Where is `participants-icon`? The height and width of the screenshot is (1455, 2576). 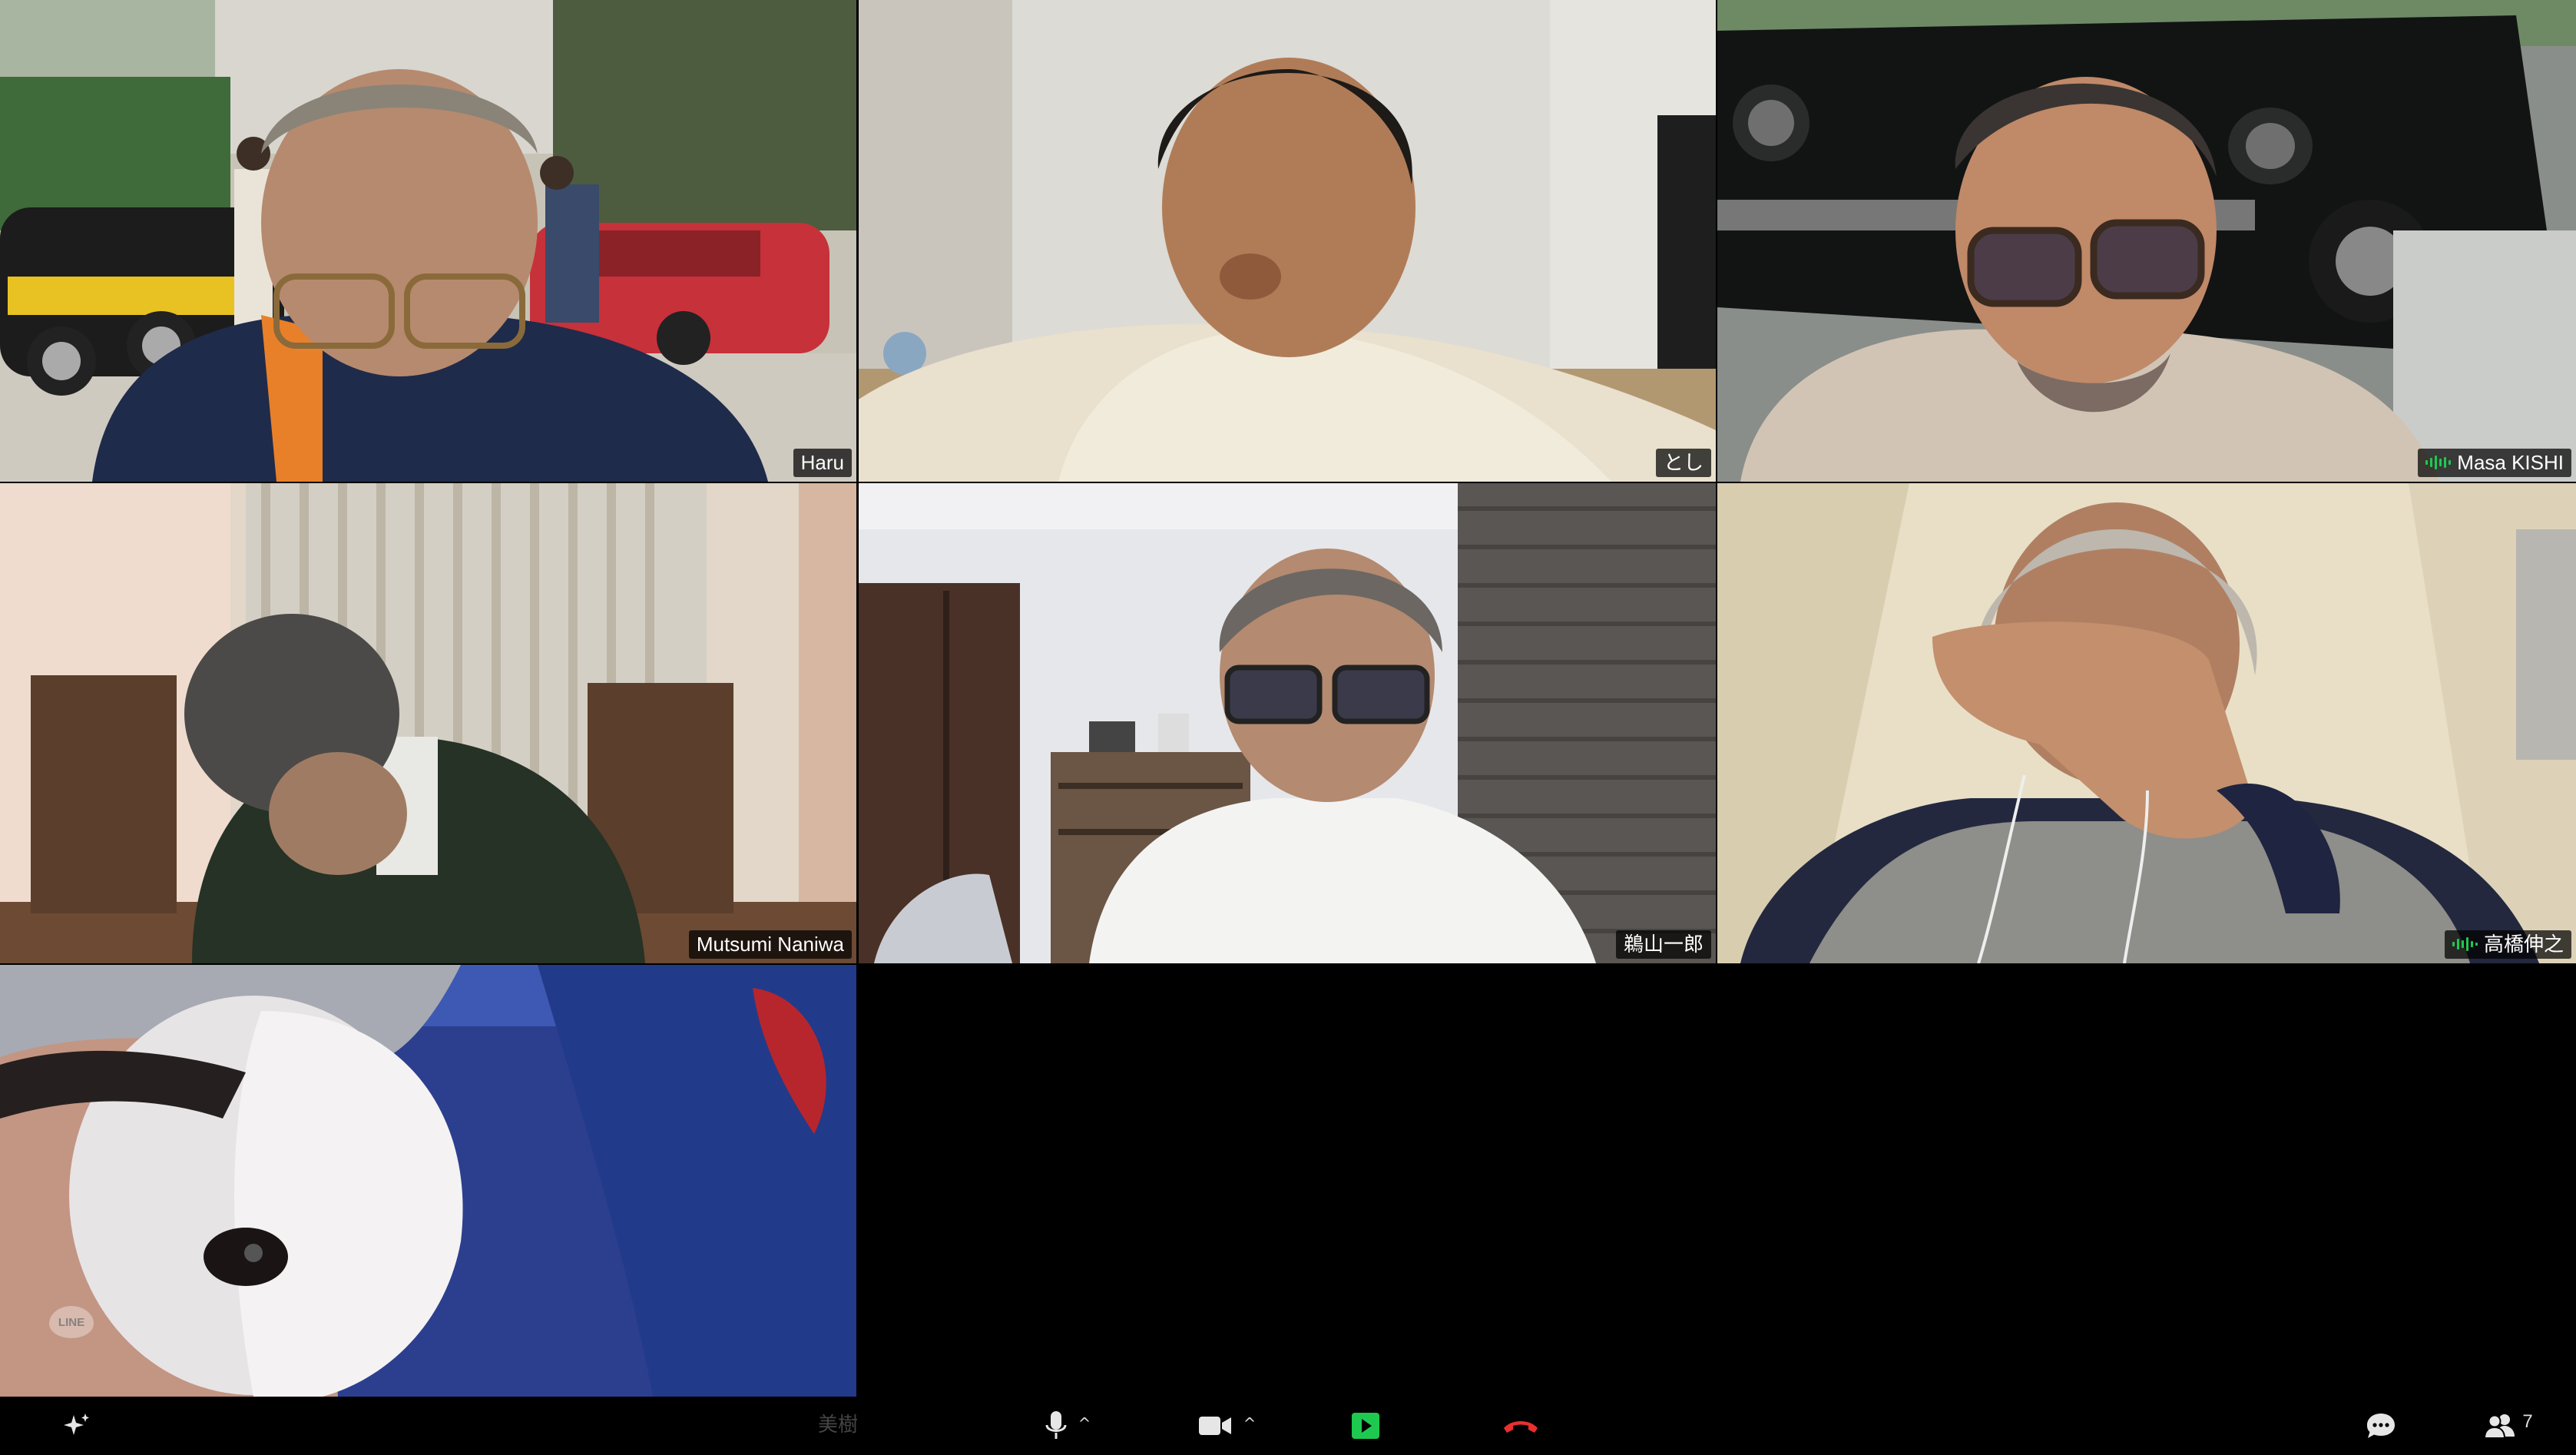 participants-icon is located at coordinates (2500, 1426).